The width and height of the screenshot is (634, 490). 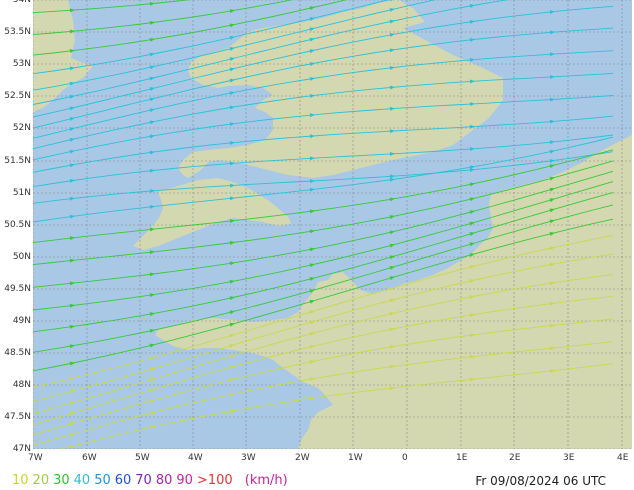 I want to click on latitude-label: 50.5N, so click(x=17, y=225).